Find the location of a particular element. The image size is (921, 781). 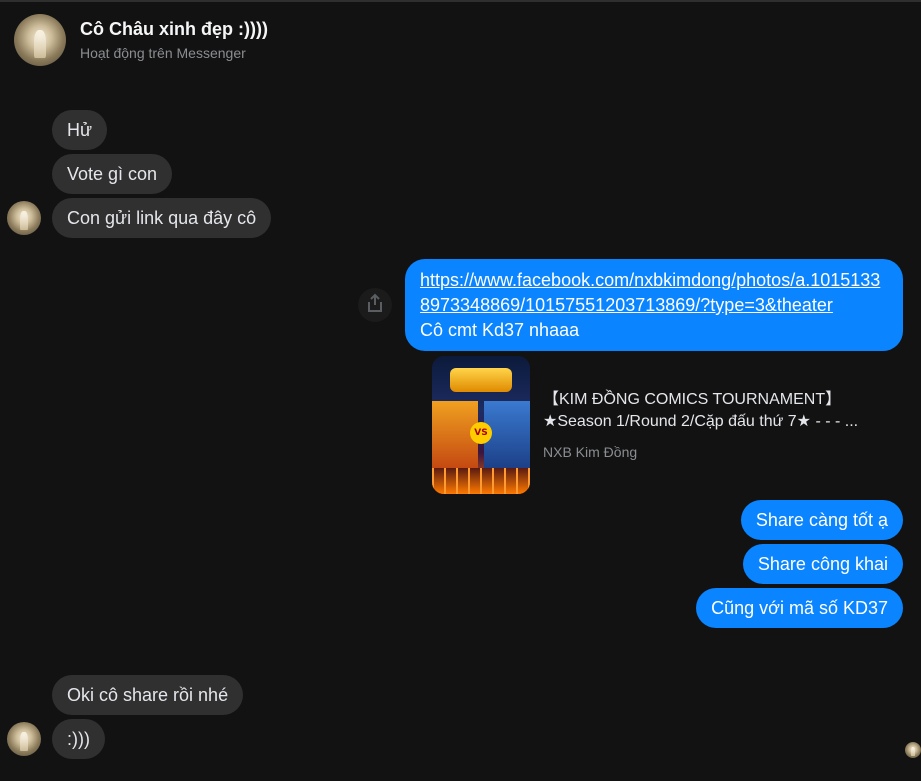

incoming-message: :))) is located at coordinates (78, 739).